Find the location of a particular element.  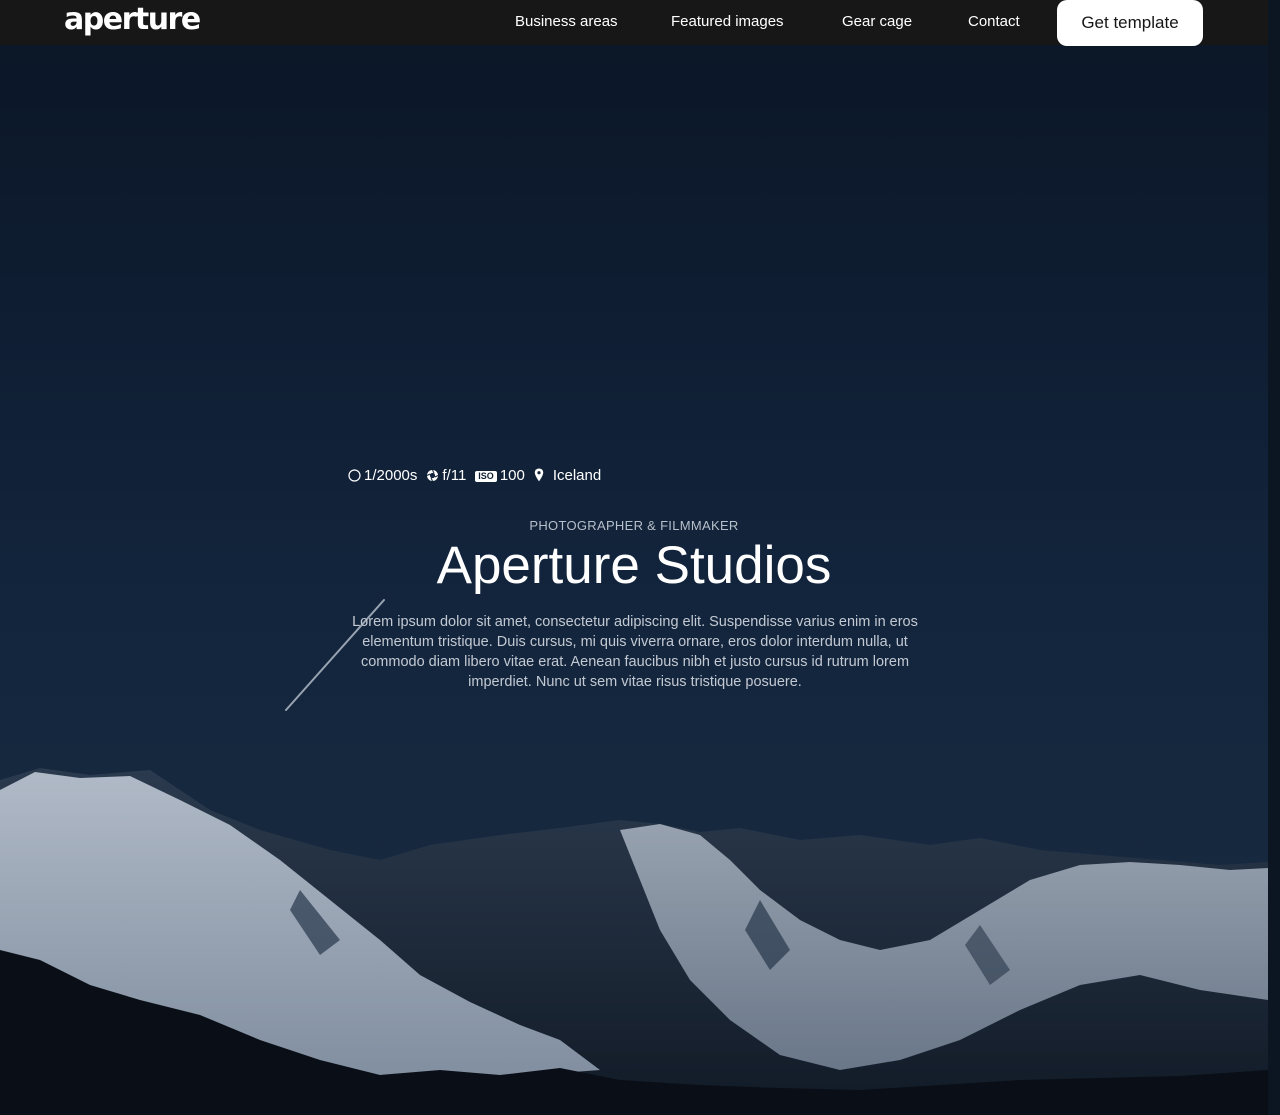

get-template-button: Get template is located at coordinates (1130, 23).